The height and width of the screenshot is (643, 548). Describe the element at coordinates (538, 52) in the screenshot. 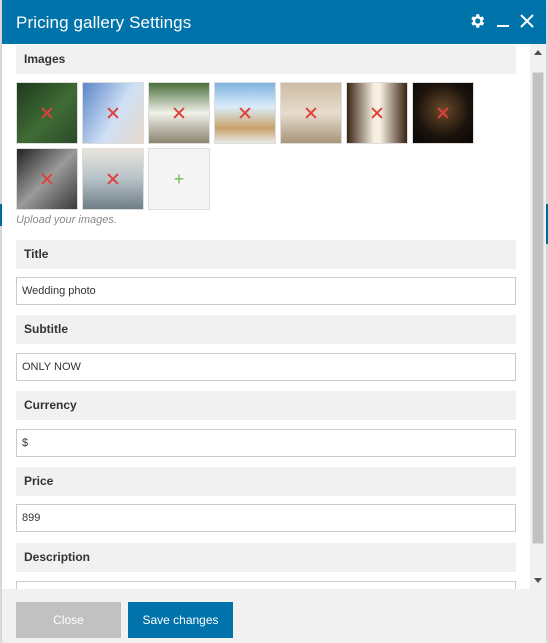

I see `scroll-up-arrow-icon` at that location.